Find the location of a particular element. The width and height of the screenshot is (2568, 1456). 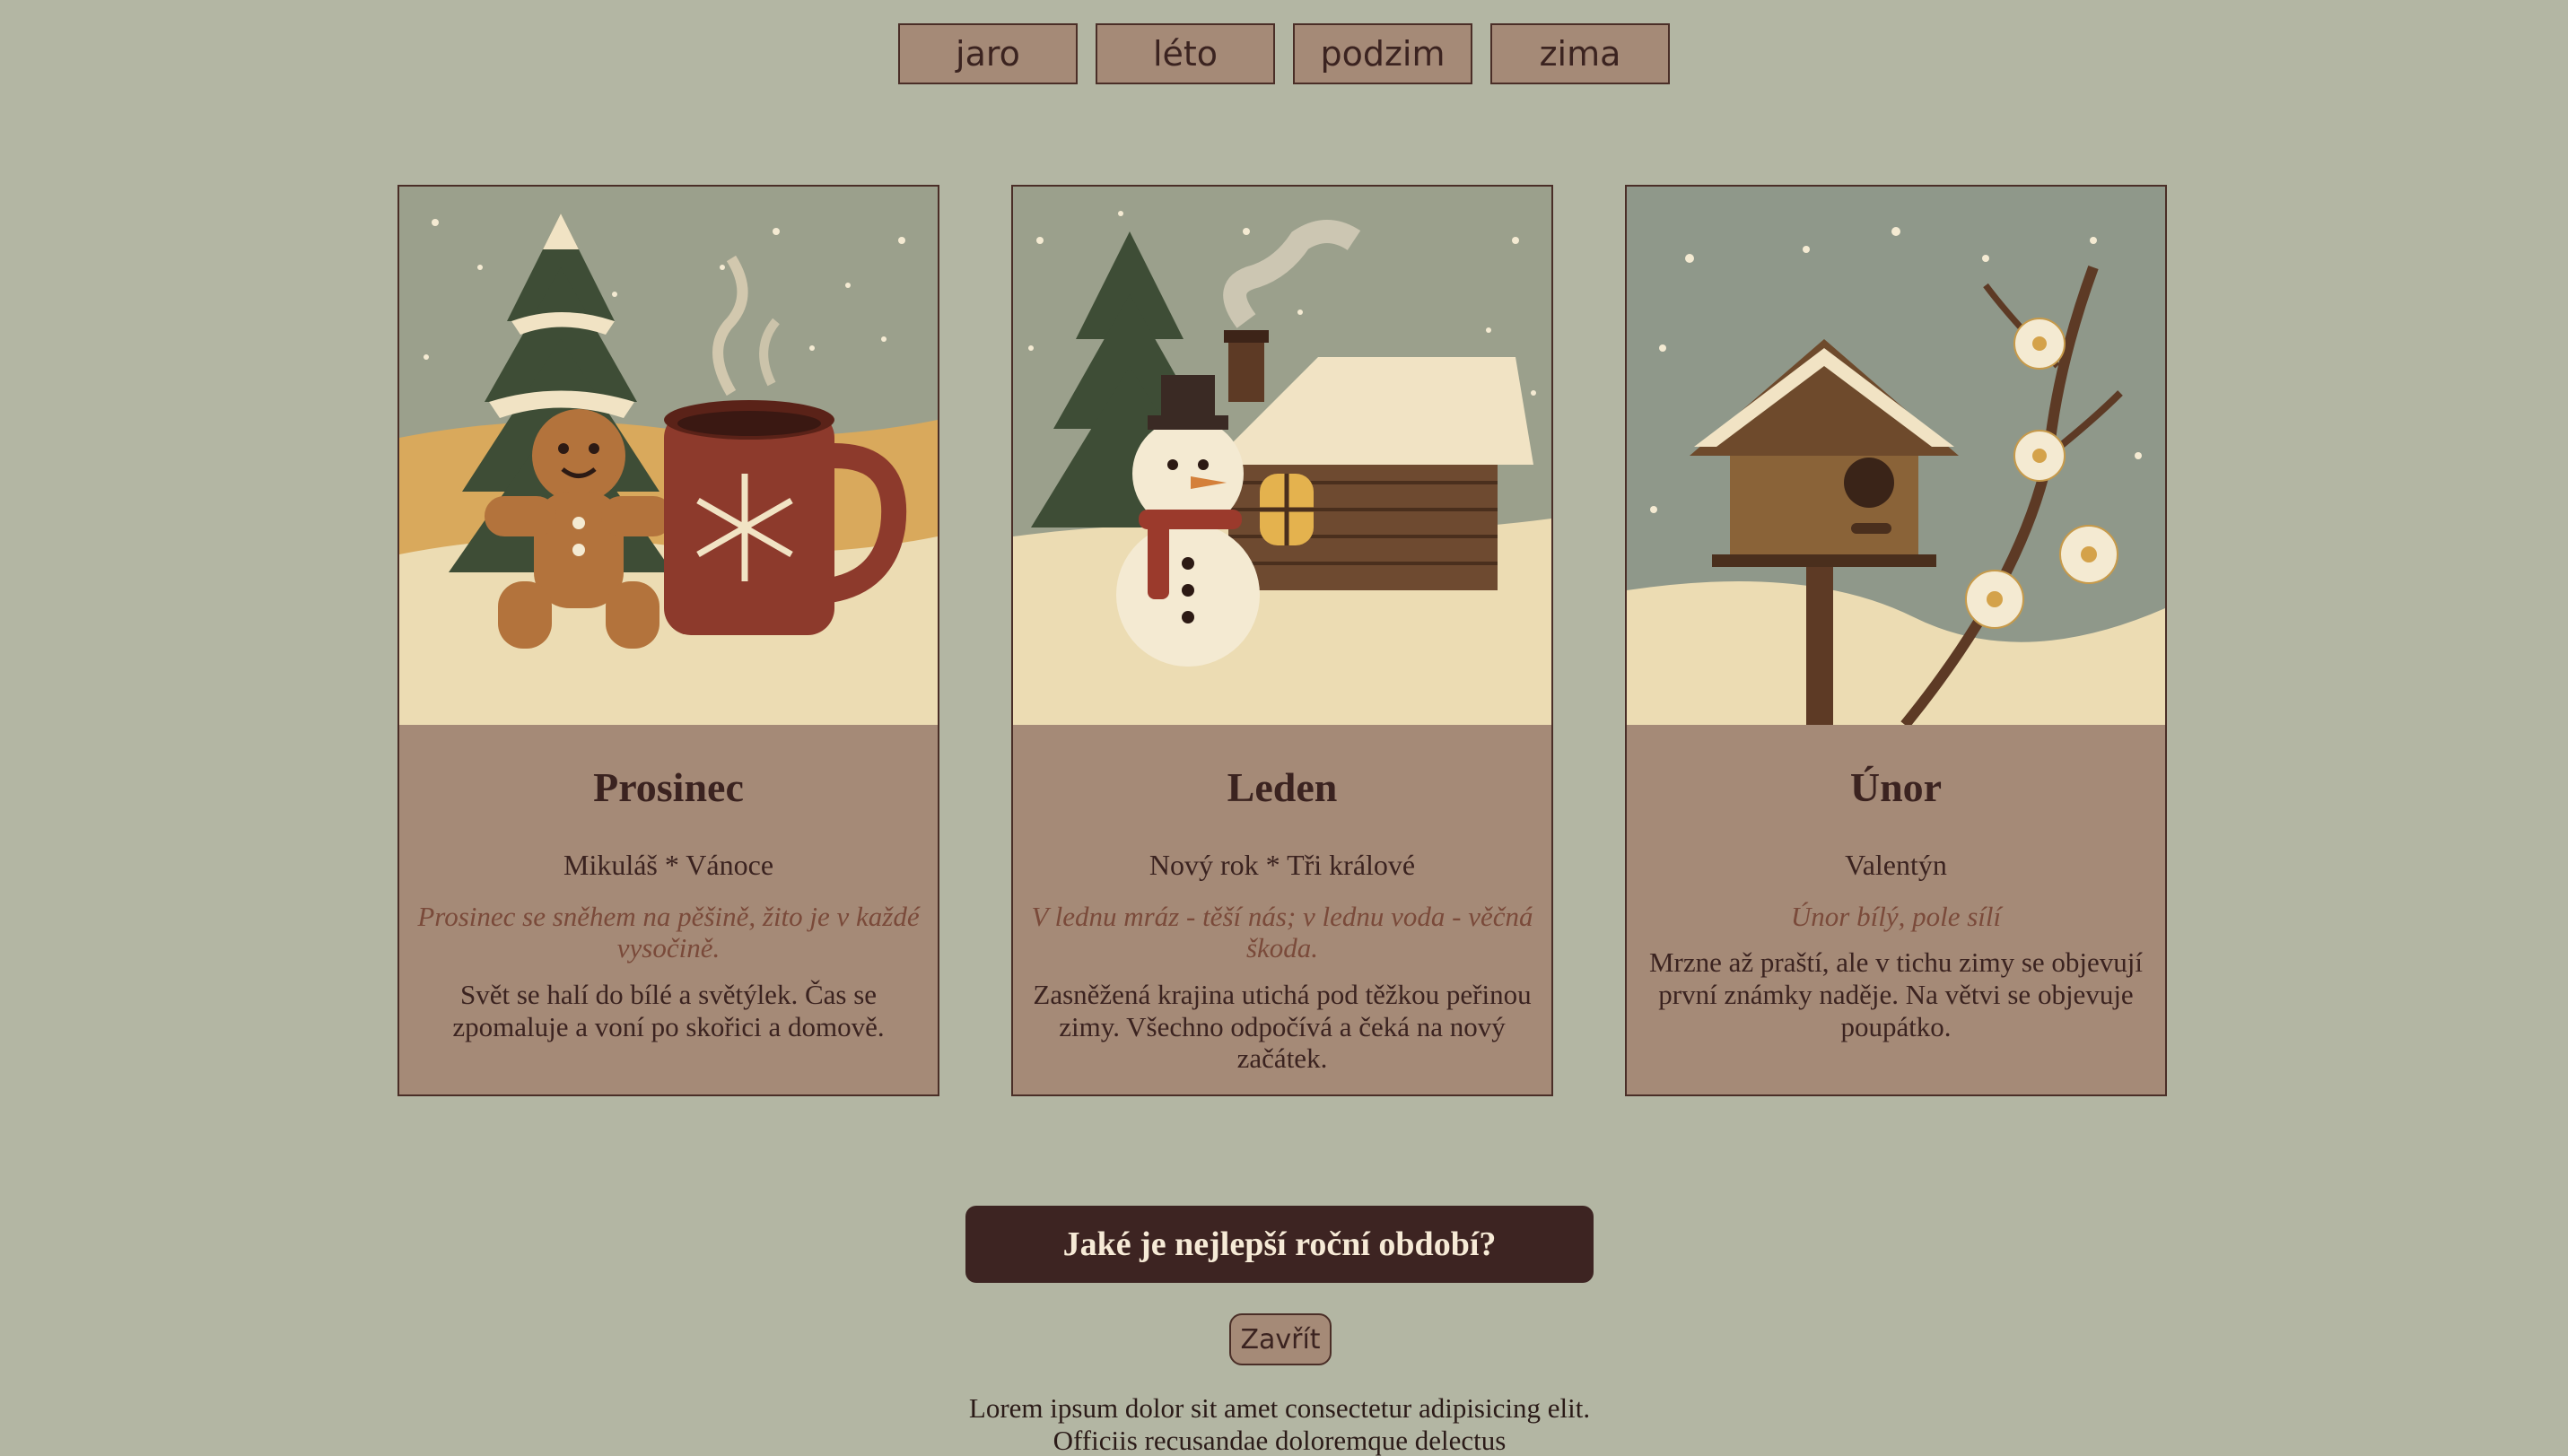

snowman-cabin-illustration is located at coordinates (1282, 456).